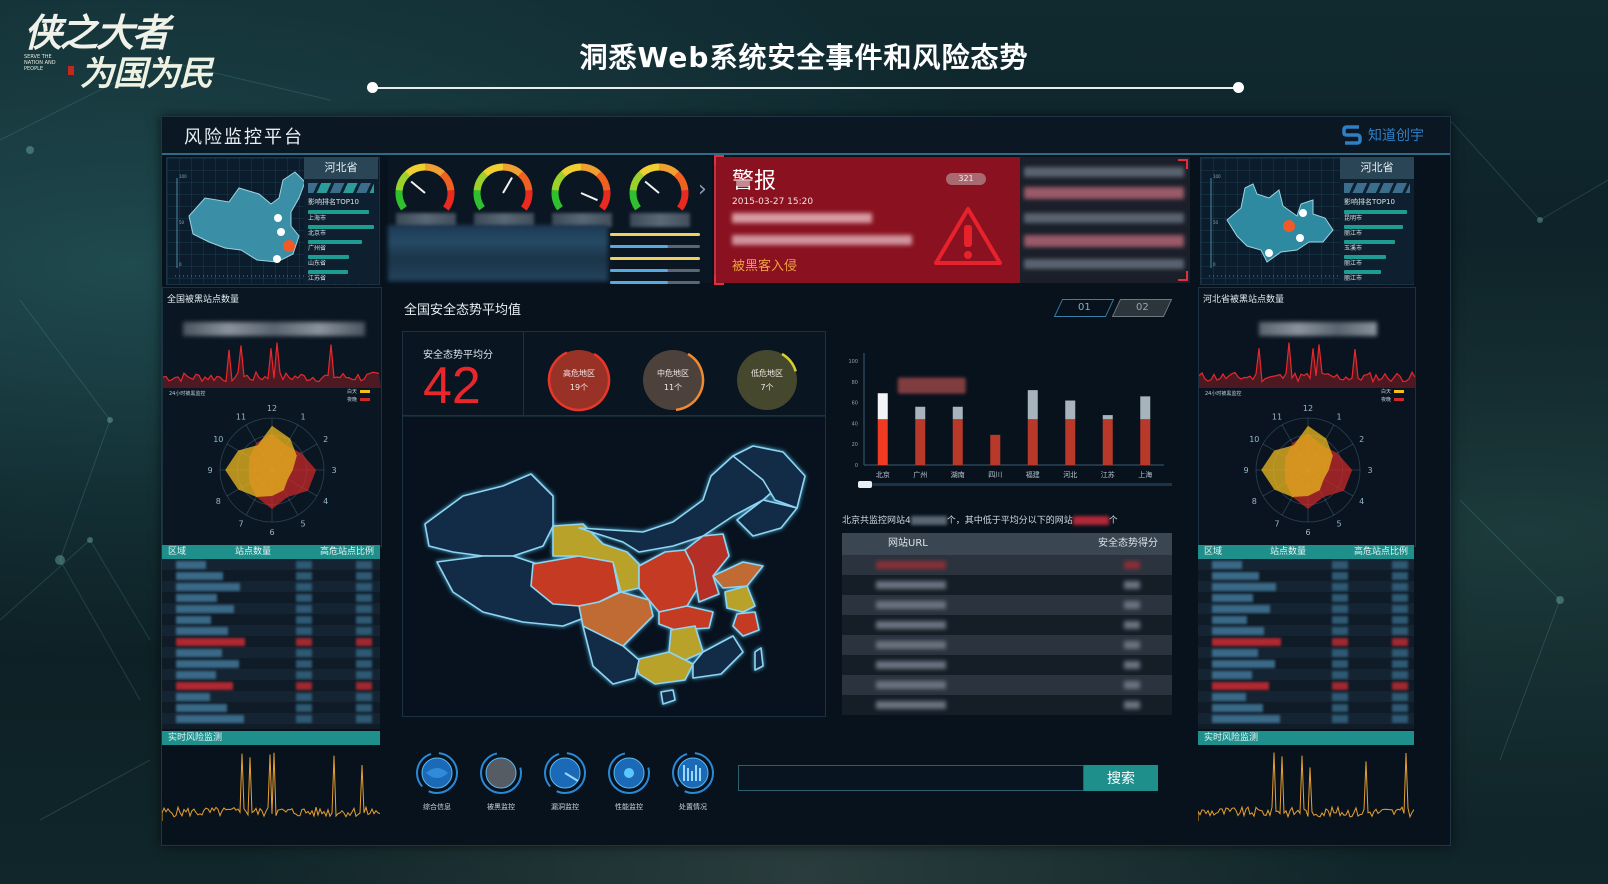 This screenshot has height=884, width=1608. I want to click on sparkline-area, so click(272, 365).